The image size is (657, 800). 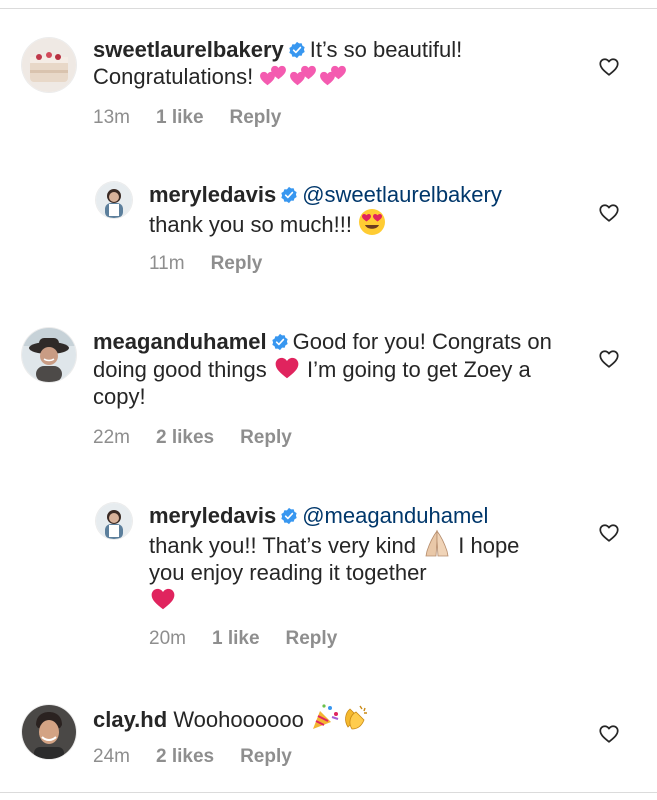 What do you see at coordinates (355, 717) in the screenshot?
I see `clapping-hands-emoji` at bounding box center [355, 717].